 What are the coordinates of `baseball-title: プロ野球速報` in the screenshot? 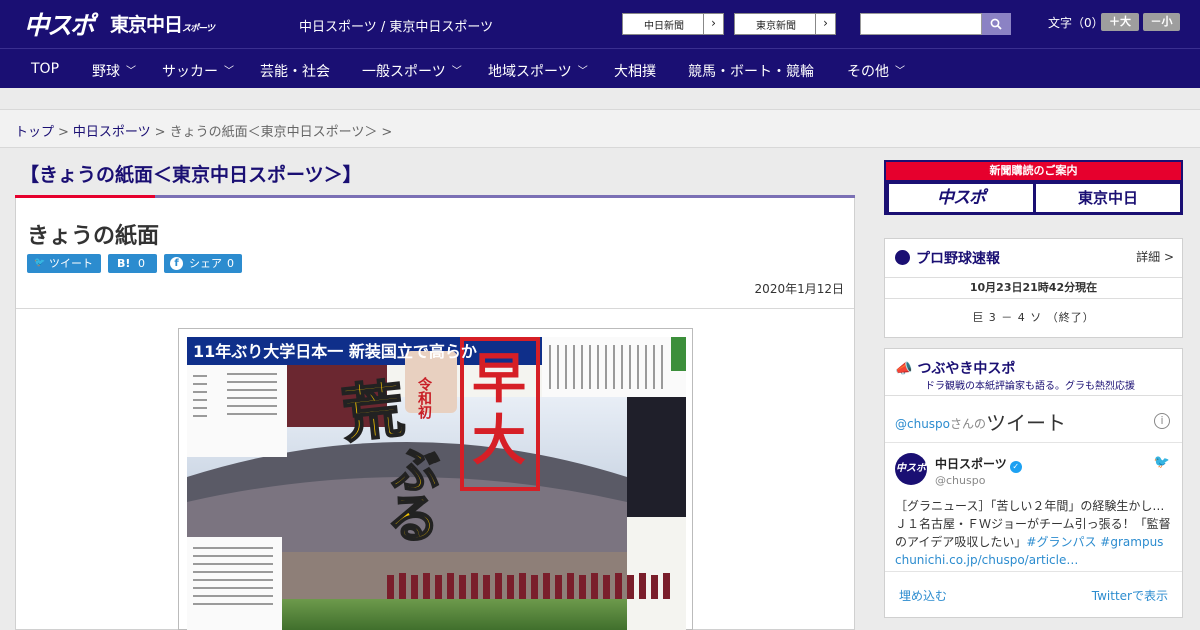 It's located at (947, 258).